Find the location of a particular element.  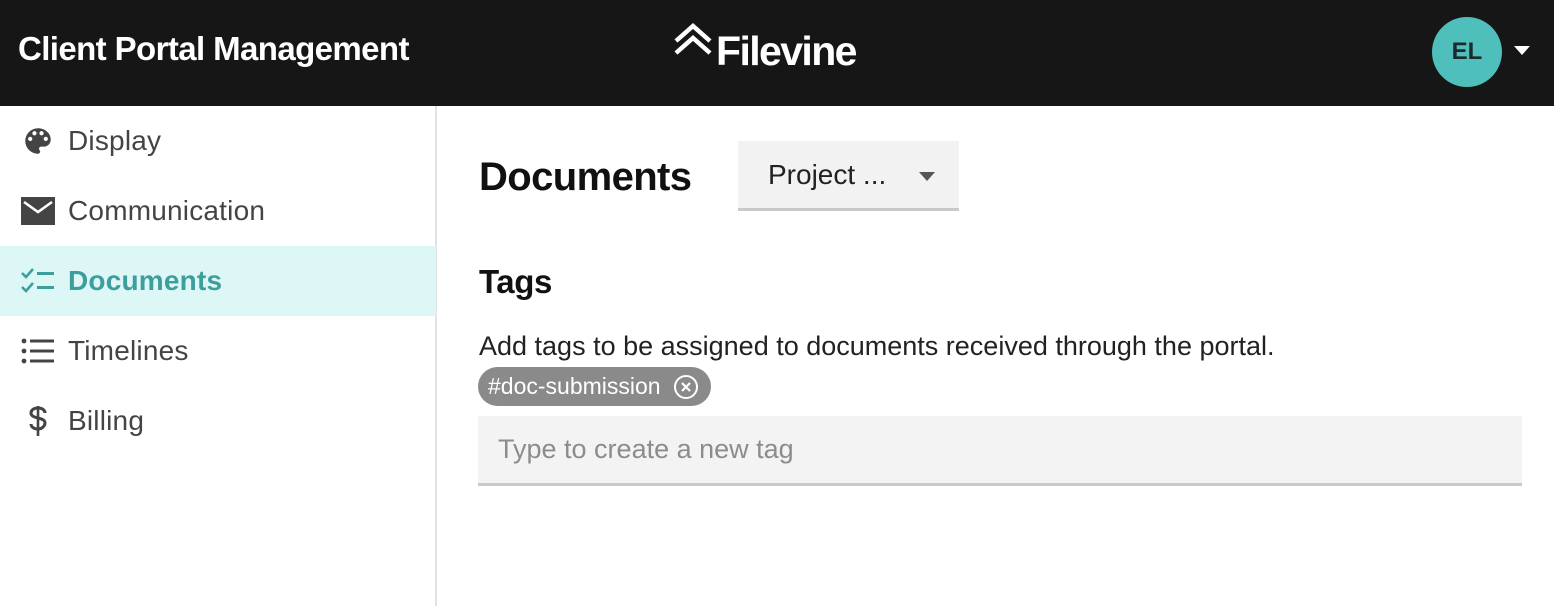

checklist-icon is located at coordinates (38, 281).